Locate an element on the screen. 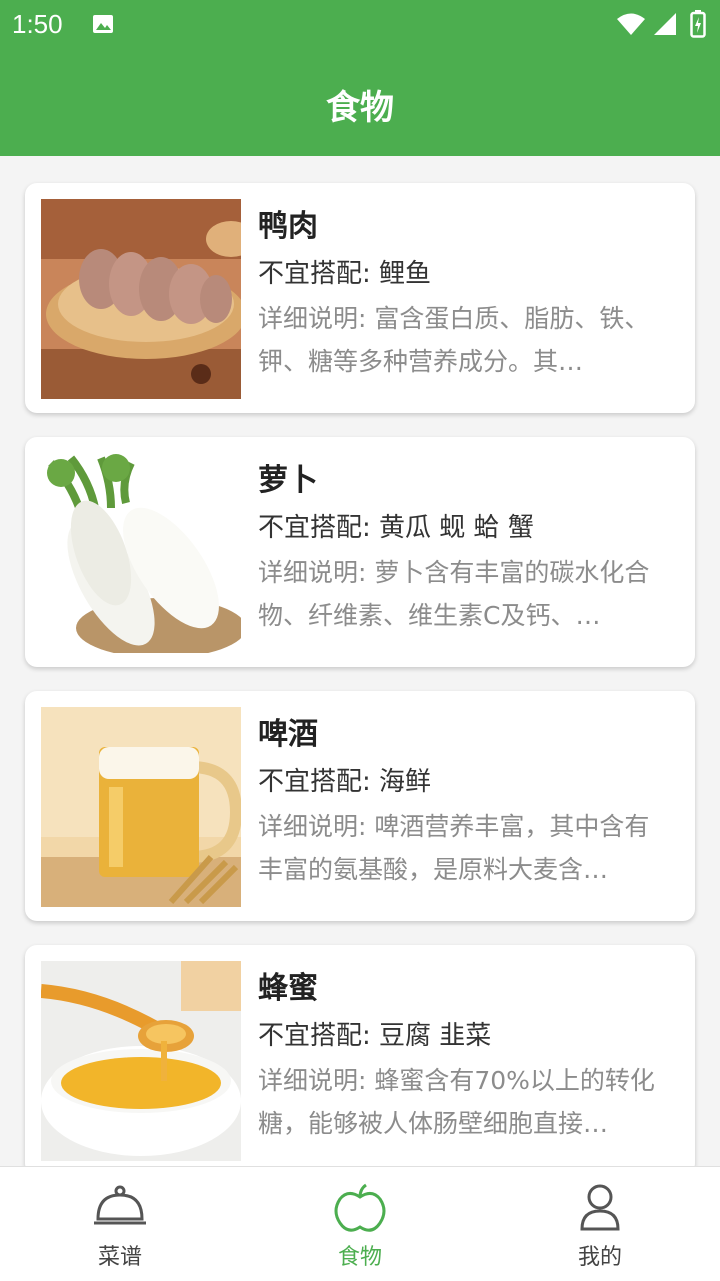  food-name: 萝卜 is located at coordinates (288, 480).